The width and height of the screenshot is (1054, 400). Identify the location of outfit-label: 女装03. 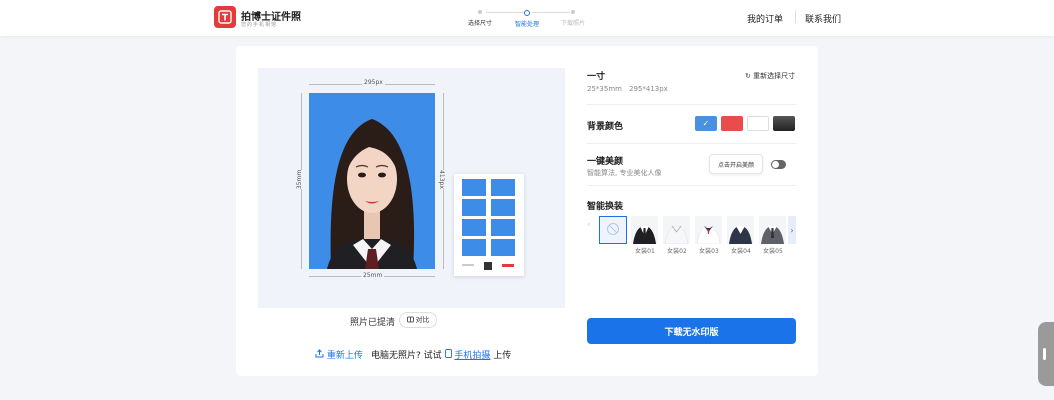
(709, 251).